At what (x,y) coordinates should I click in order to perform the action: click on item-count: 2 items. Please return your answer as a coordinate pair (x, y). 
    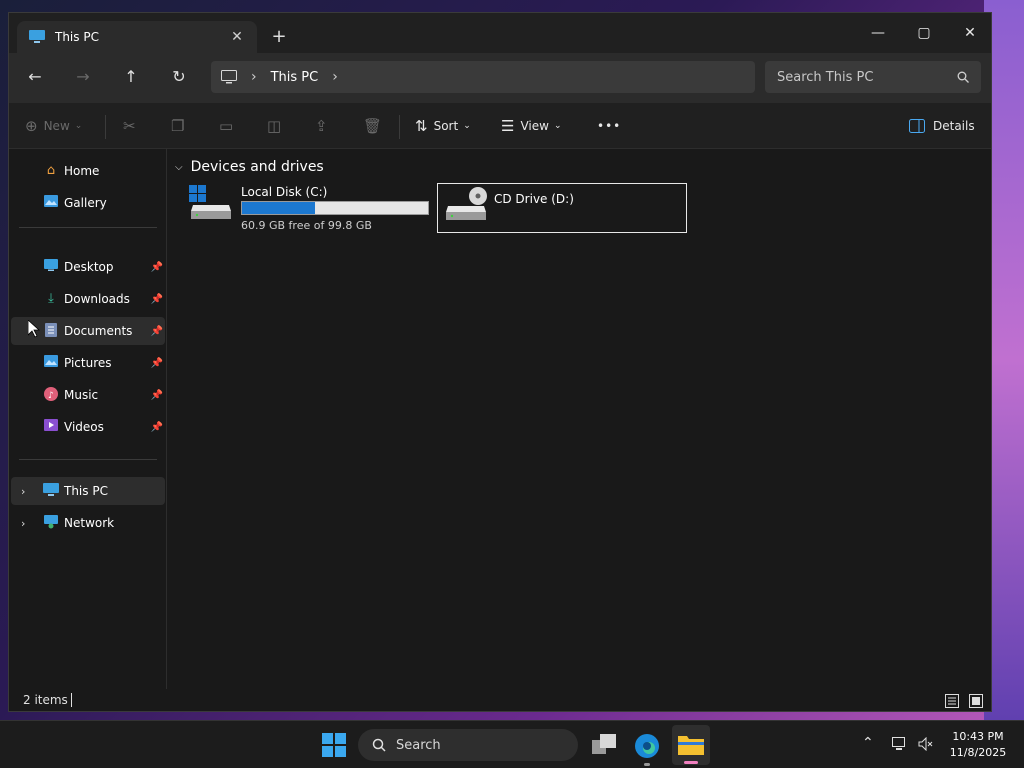
    Looking at the image, I should click on (45, 700).